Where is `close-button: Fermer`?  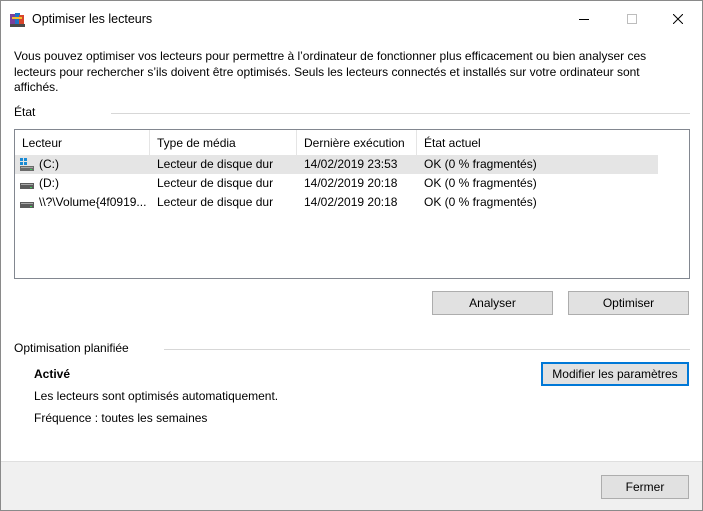
close-button: Fermer is located at coordinates (645, 487).